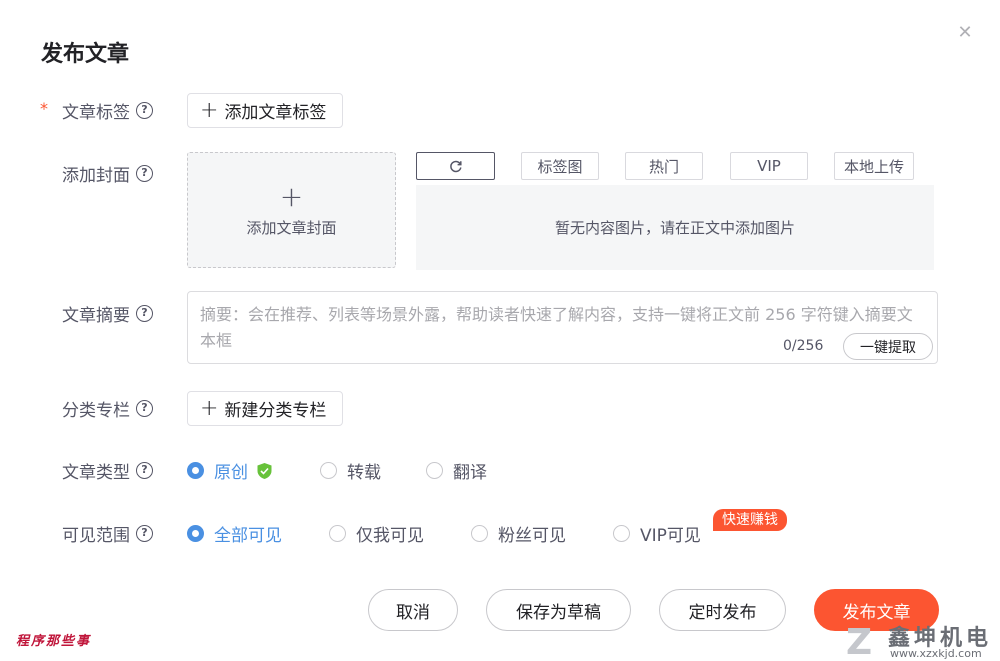 The height and width of the screenshot is (661, 1000). I want to click on abstract-char-count: 0/256, so click(803, 346).